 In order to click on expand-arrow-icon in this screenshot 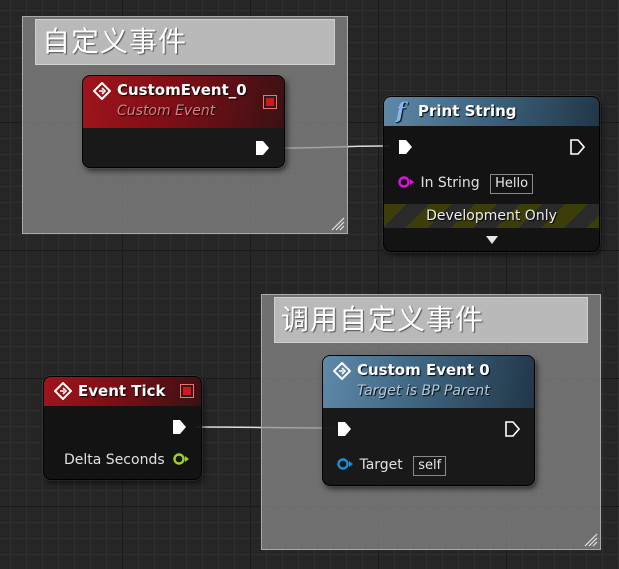, I will do `click(492, 240)`.